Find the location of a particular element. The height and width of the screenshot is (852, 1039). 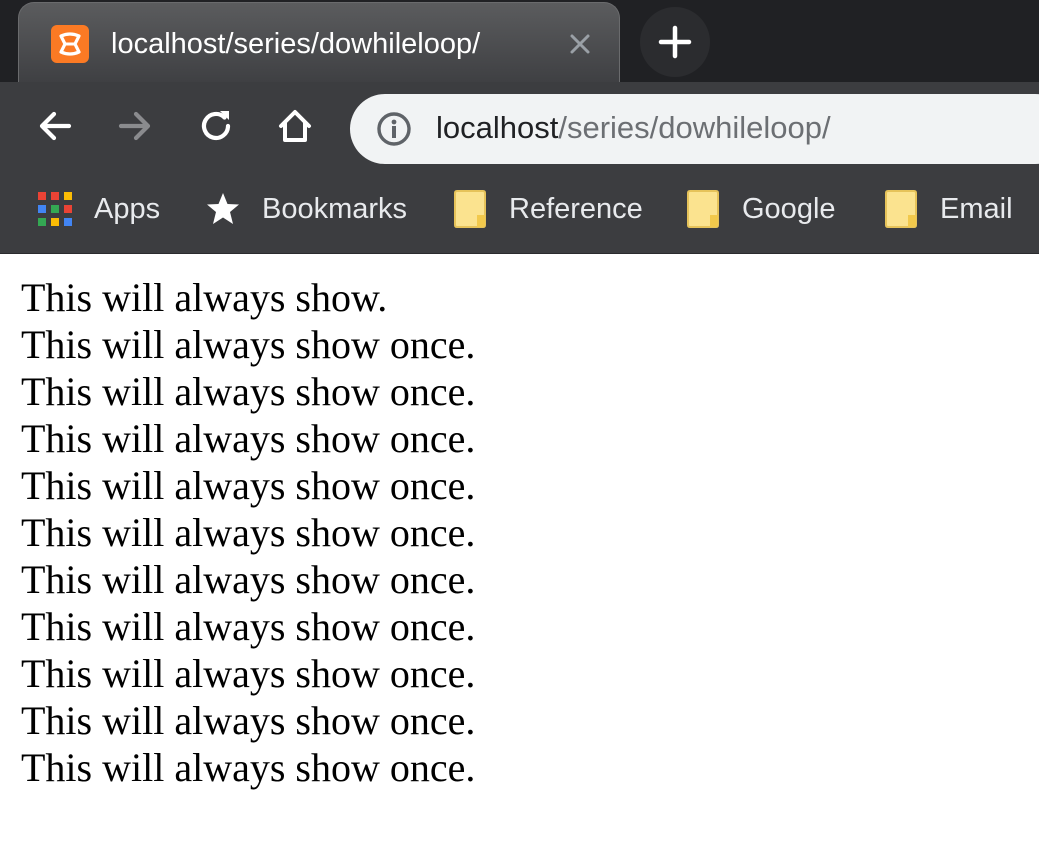

bookmark-label: Google is located at coordinates (789, 209).